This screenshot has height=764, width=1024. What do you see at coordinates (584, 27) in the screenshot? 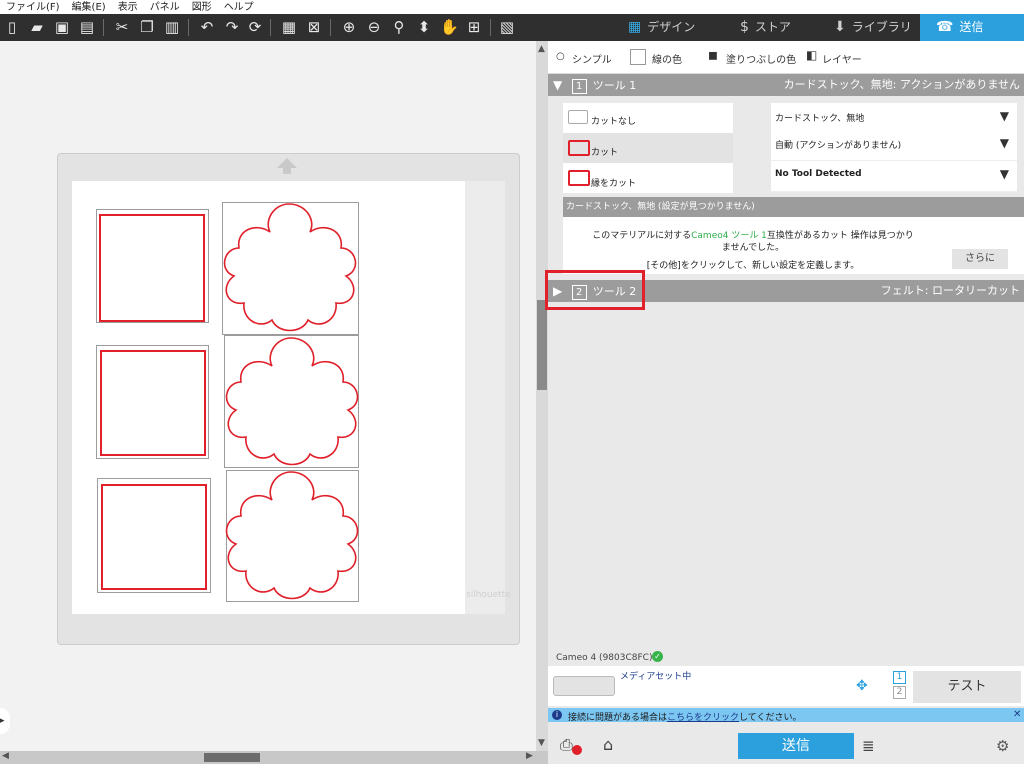
I see `tab-spacer` at bounding box center [584, 27].